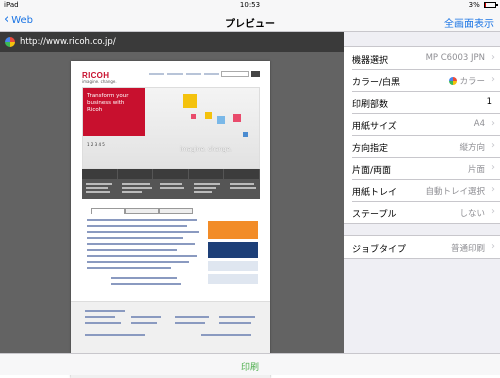 The height and width of the screenshot is (378, 500). What do you see at coordinates (255, 74) in the screenshot?
I see `site-search-button` at bounding box center [255, 74].